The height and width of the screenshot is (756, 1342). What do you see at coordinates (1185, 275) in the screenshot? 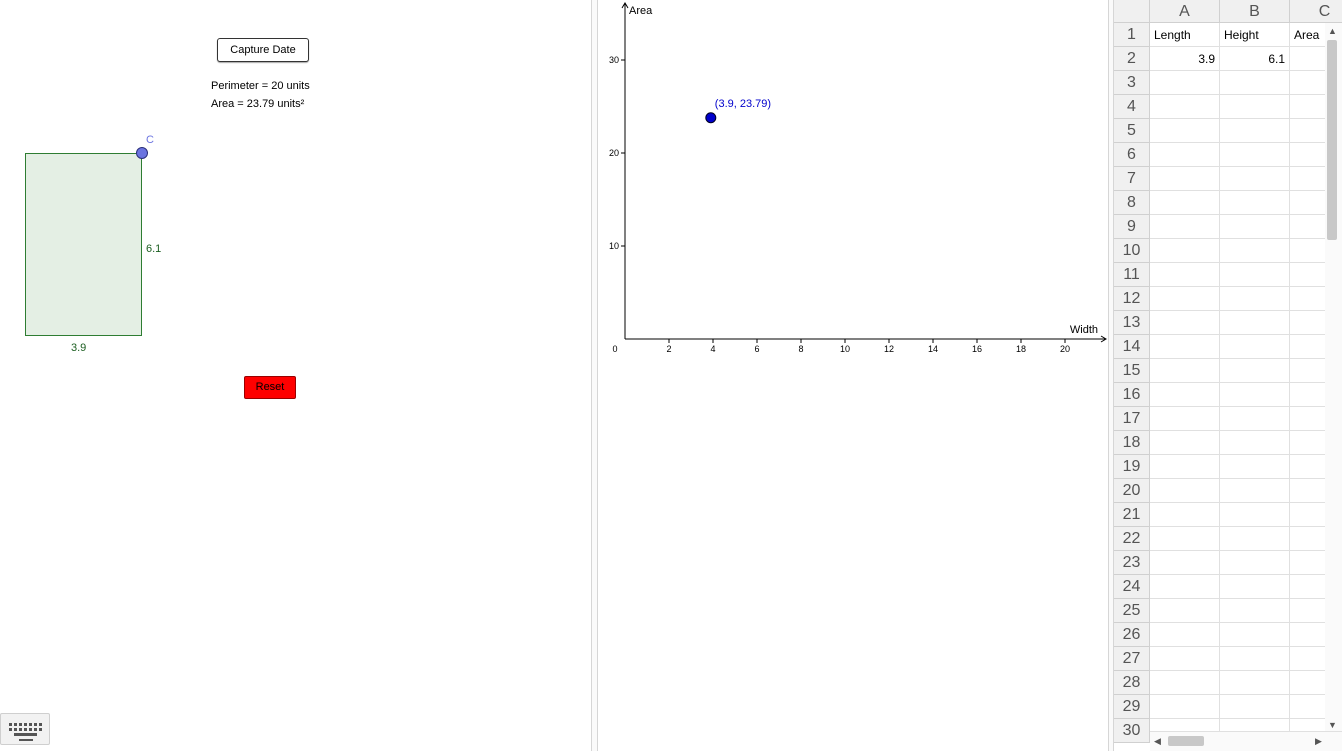
I see `cell-a11` at bounding box center [1185, 275].